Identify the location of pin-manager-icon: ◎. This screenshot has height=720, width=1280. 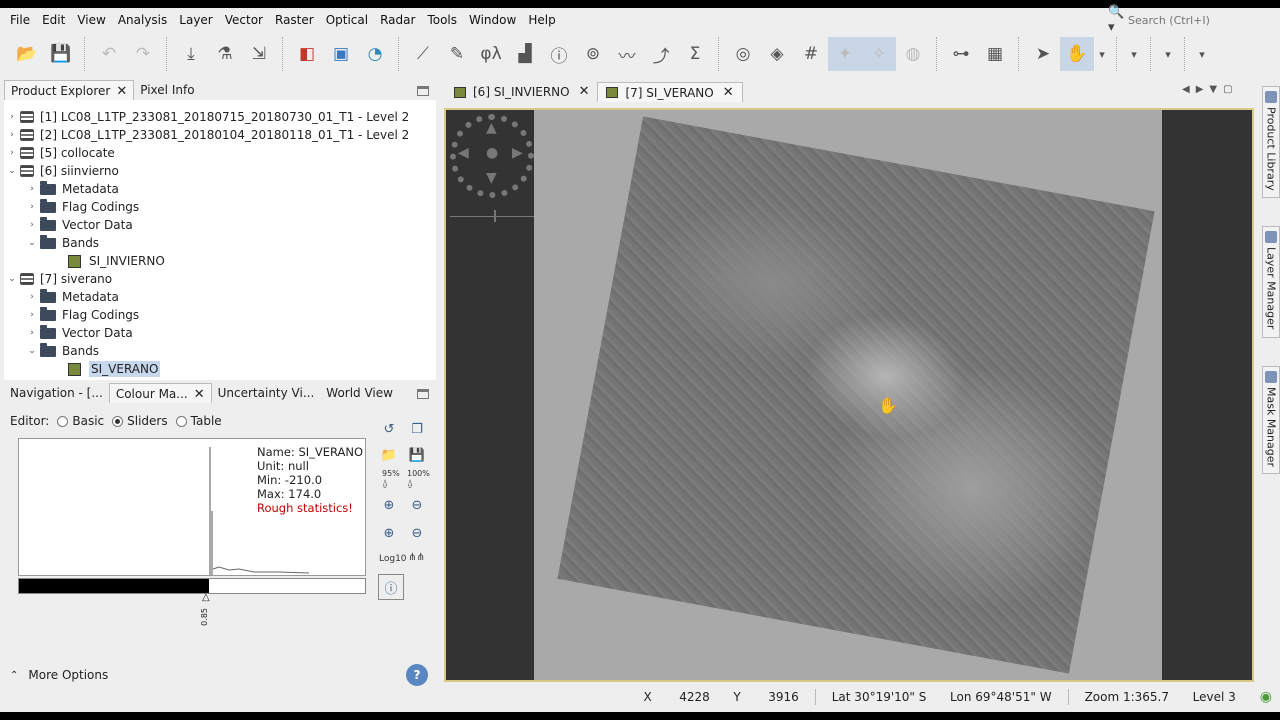
(743, 54).